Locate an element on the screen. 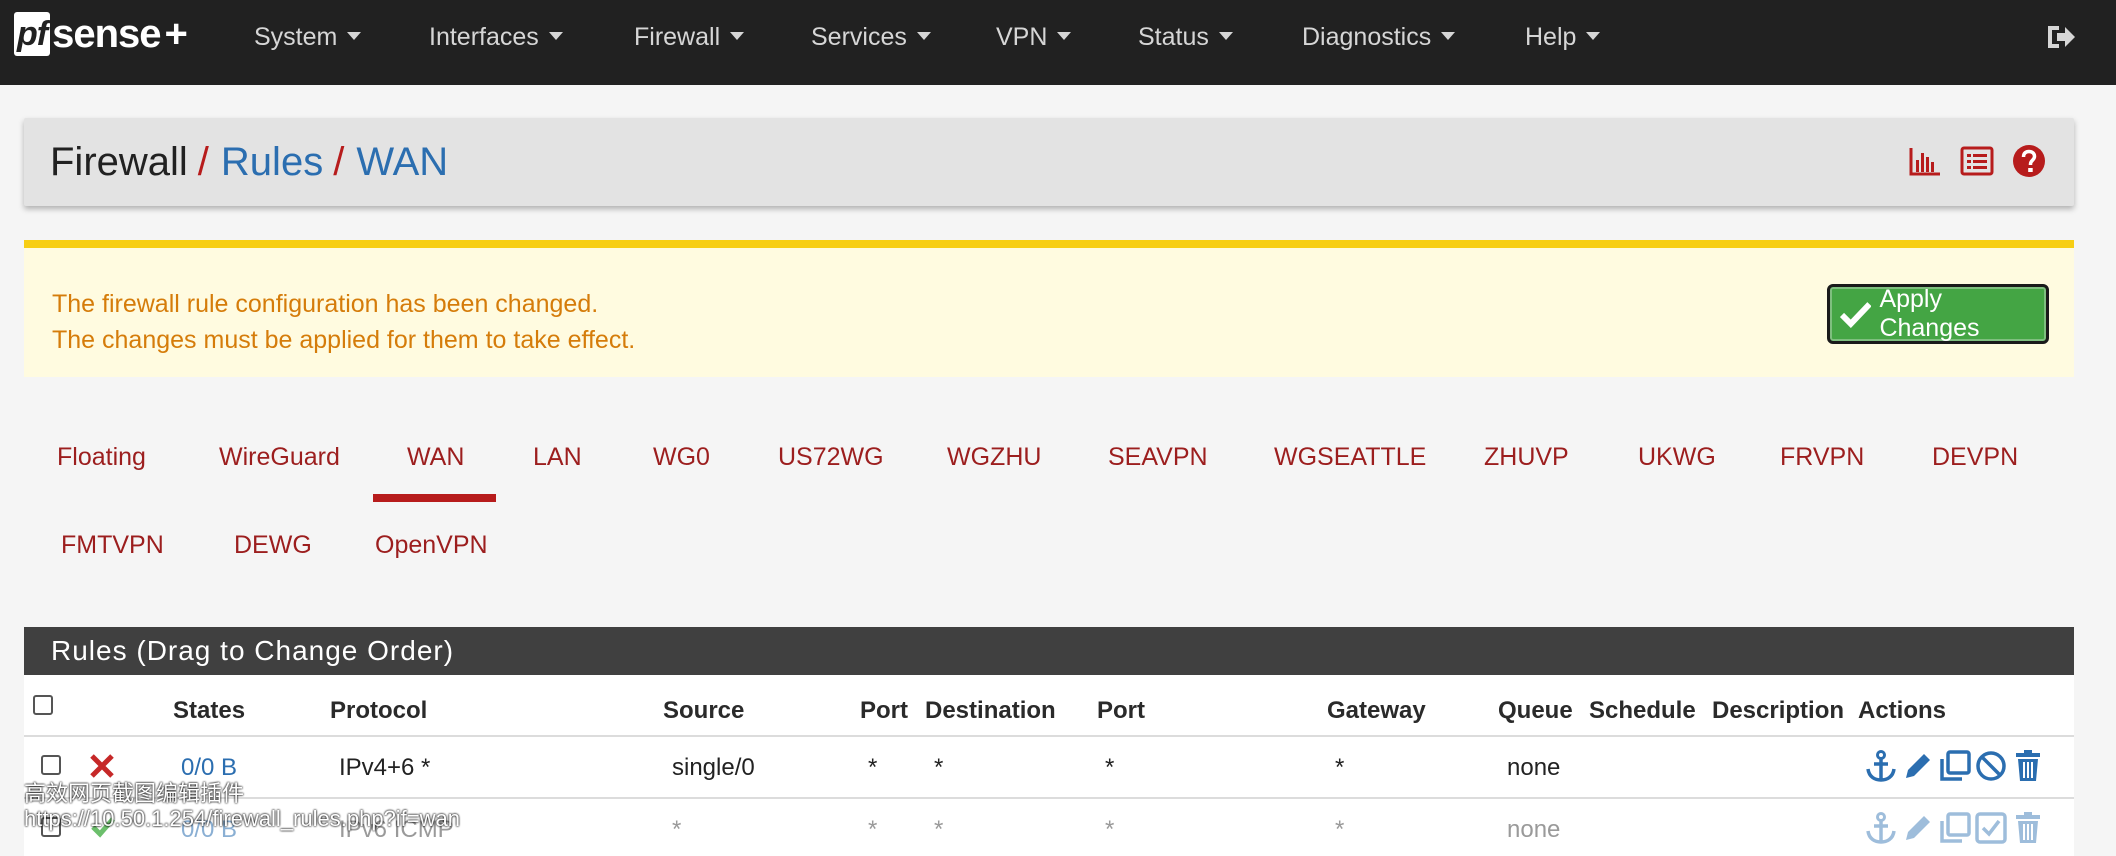 This screenshot has height=856, width=2116. logo-plus: + is located at coordinates (176, 33).